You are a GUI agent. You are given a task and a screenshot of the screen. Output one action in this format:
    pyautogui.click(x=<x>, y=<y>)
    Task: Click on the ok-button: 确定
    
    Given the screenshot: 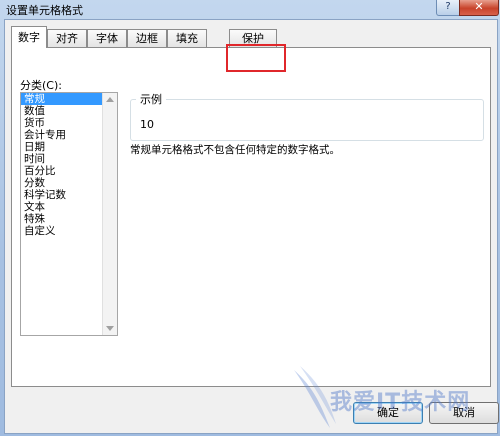 What is the action you would take?
    pyautogui.click(x=388, y=413)
    